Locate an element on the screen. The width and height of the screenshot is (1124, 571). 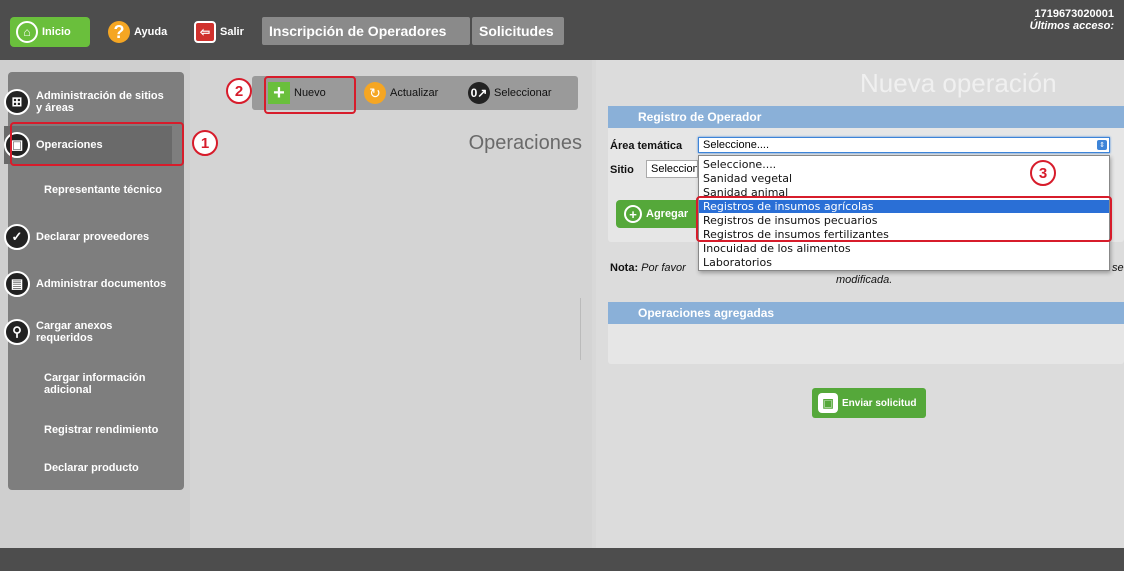
sidebar-item-administrar-documentos: ▤ Administrar documentos is located at coordinates (88, 284).